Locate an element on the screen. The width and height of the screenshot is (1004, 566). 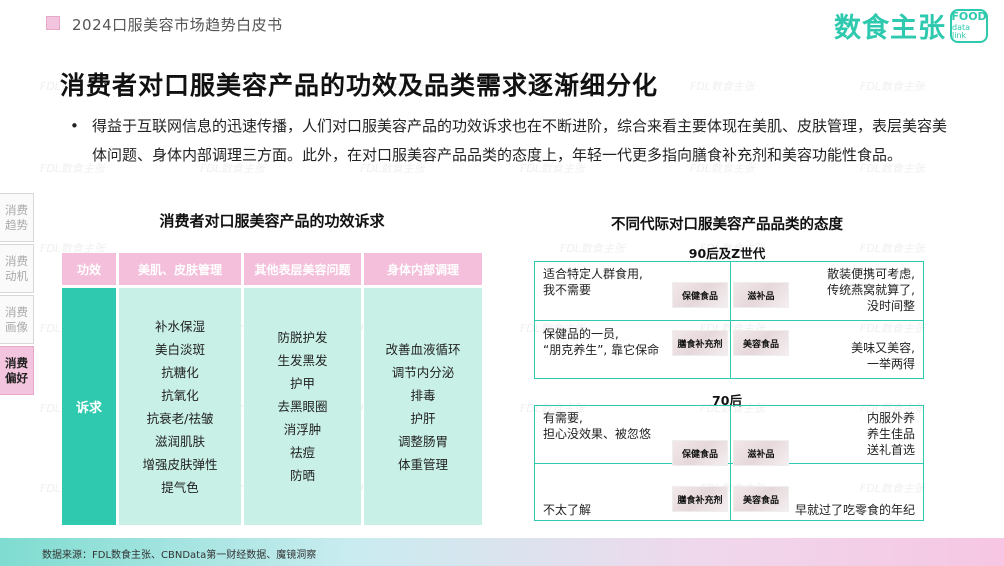
side-nav-item-profile: 消费画像 is located at coordinates (17, 319).